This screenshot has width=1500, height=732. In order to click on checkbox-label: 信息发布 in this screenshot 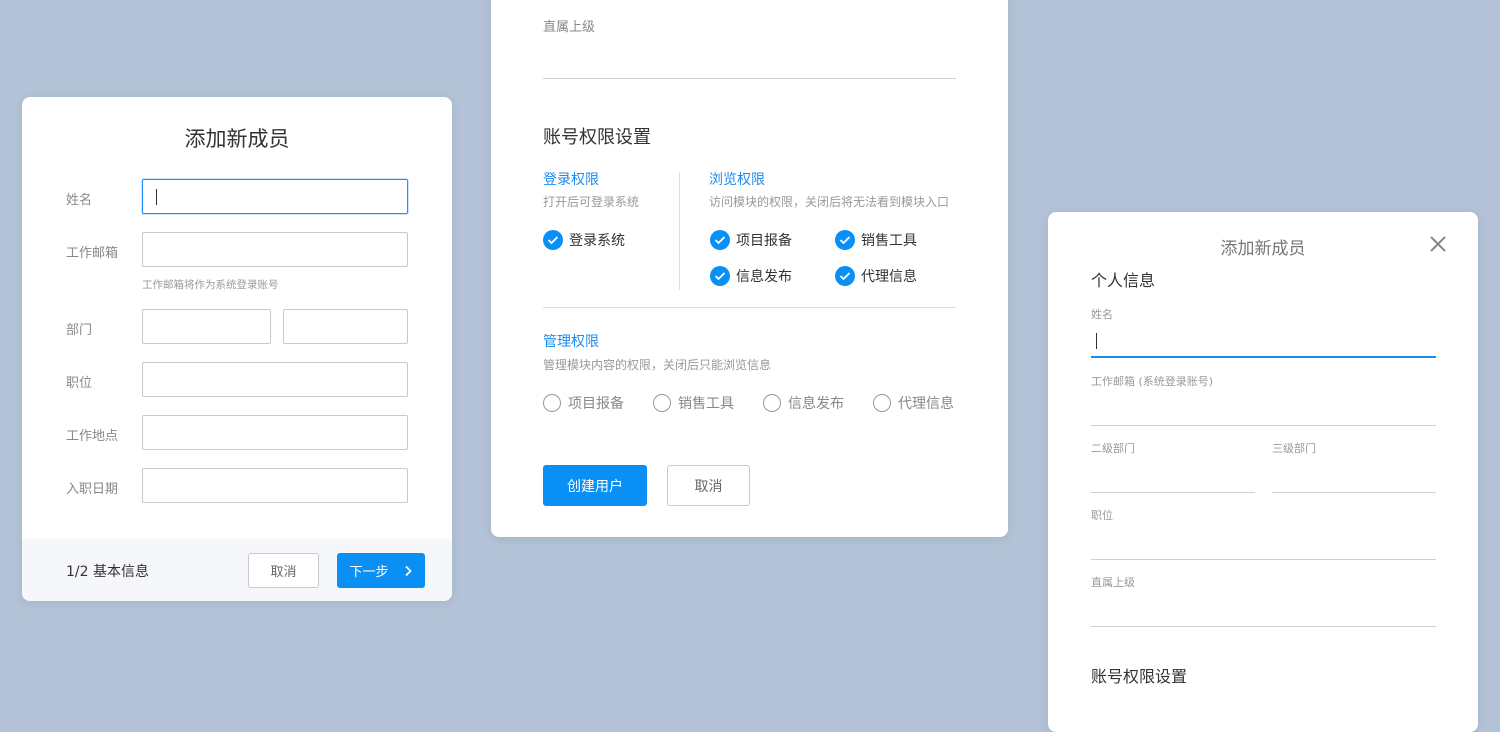, I will do `click(764, 277)`.